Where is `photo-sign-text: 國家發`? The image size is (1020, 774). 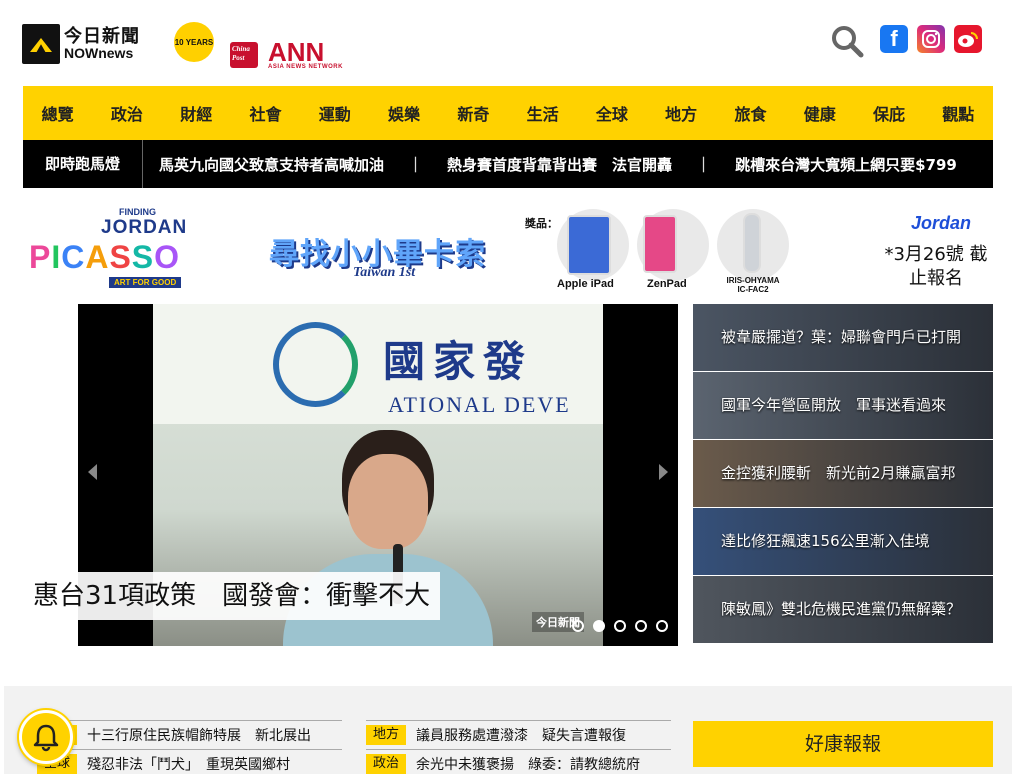 photo-sign-text: 國家發 is located at coordinates (458, 361).